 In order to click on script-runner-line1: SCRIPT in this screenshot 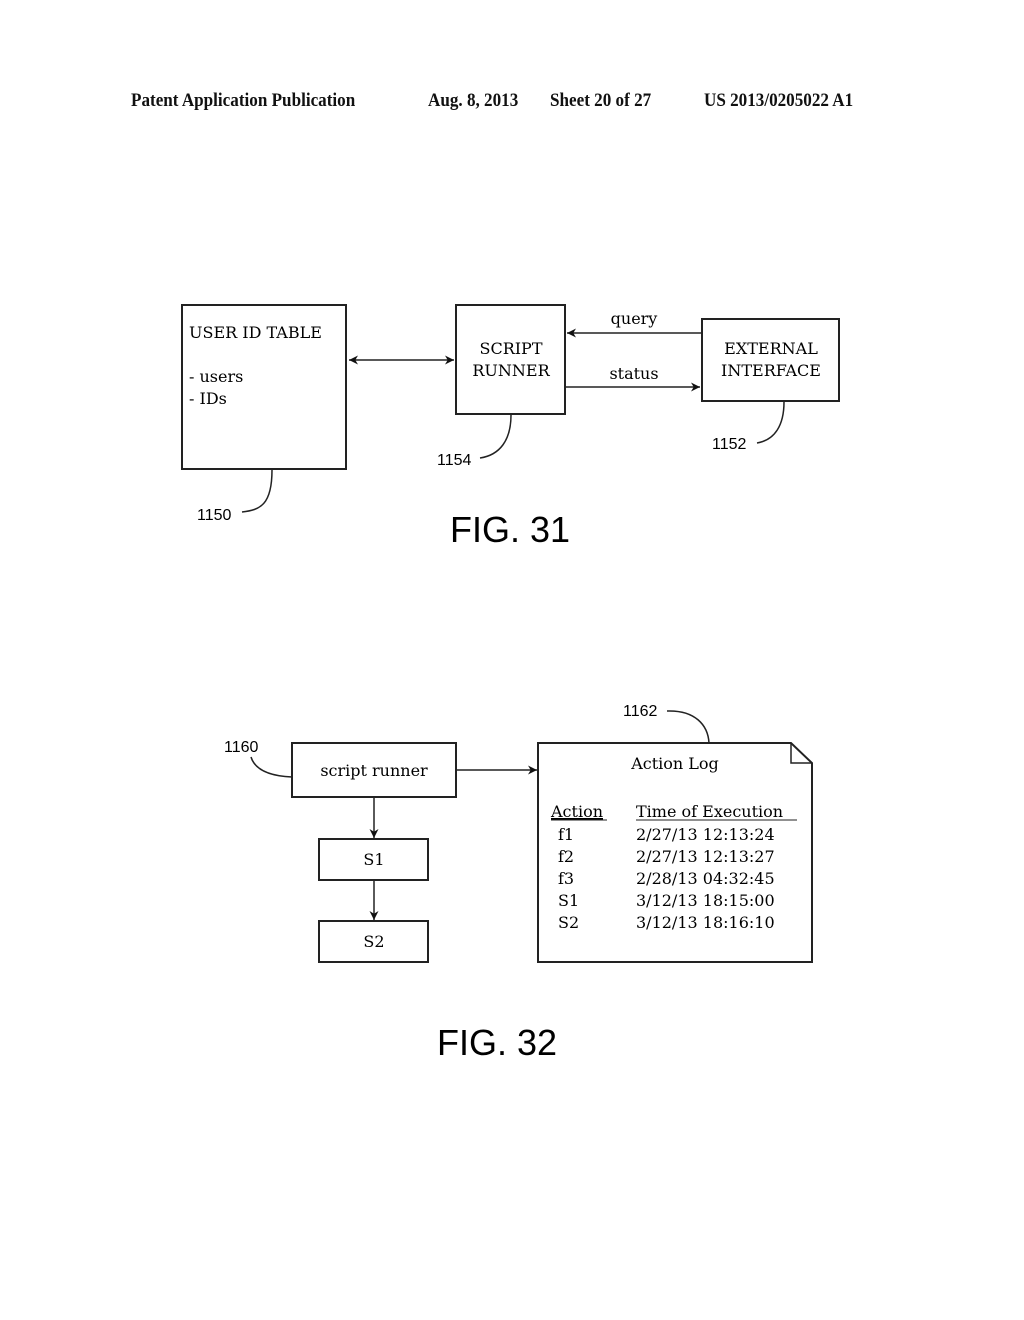, I will do `click(510, 348)`.